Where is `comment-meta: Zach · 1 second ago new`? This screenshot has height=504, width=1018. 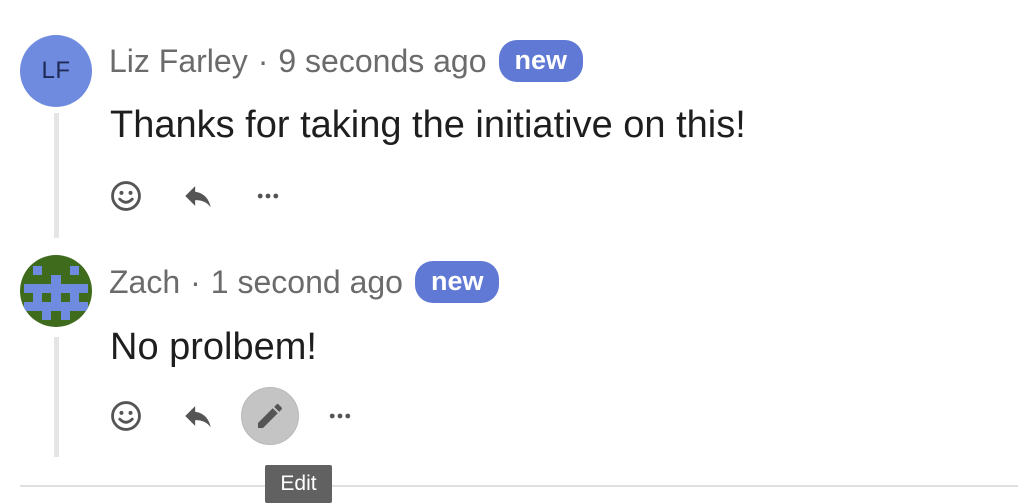 comment-meta: Zach · 1 second ago new is located at coordinates (304, 282).